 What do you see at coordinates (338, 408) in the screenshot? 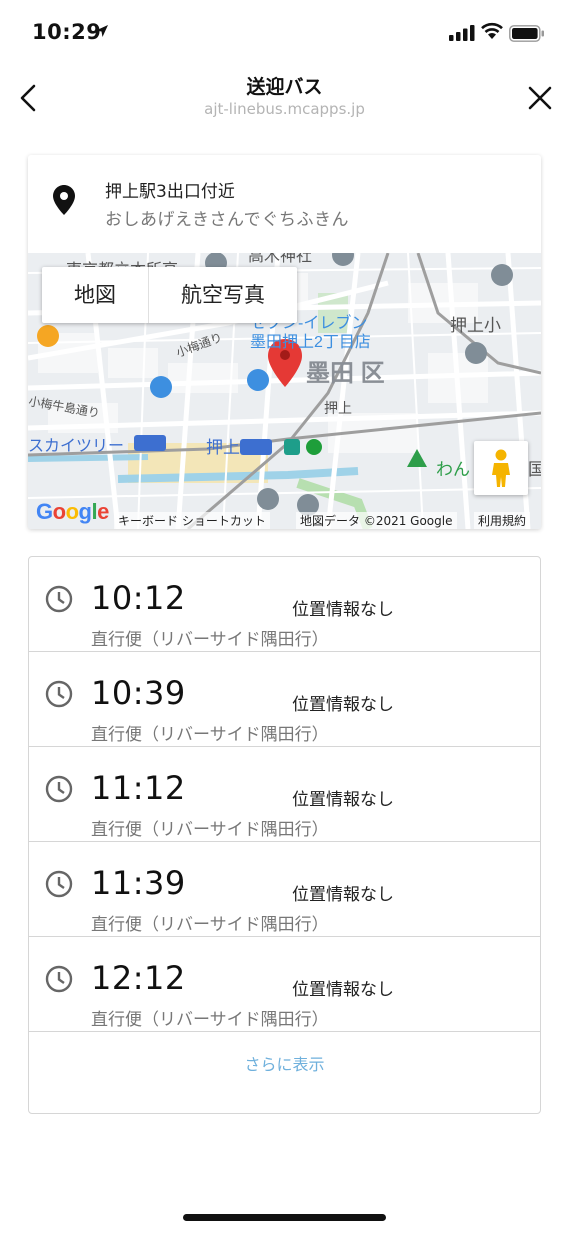
I see `label-oshiage: 押上` at bounding box center [338, 408].